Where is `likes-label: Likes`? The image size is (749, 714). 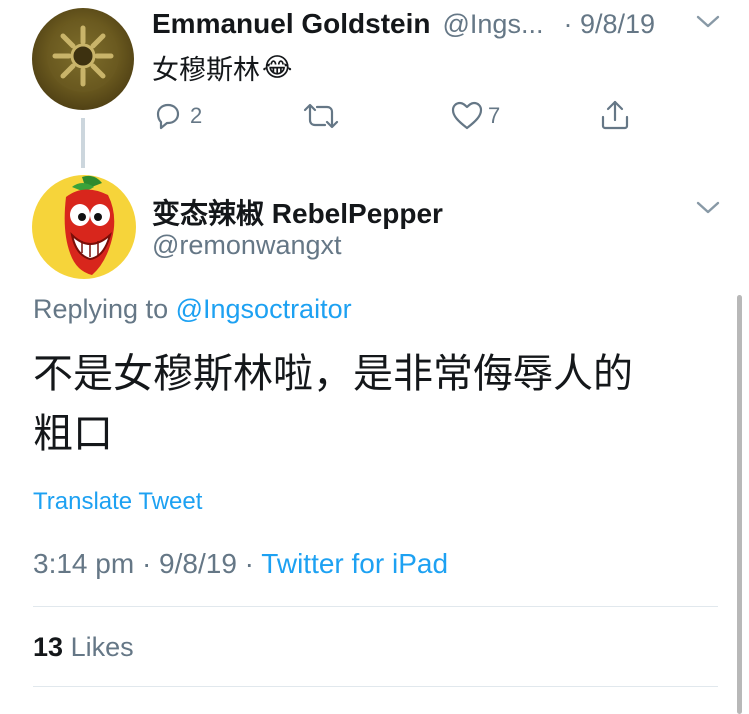
likes-label: Likes is located at coordinates (102, 647).